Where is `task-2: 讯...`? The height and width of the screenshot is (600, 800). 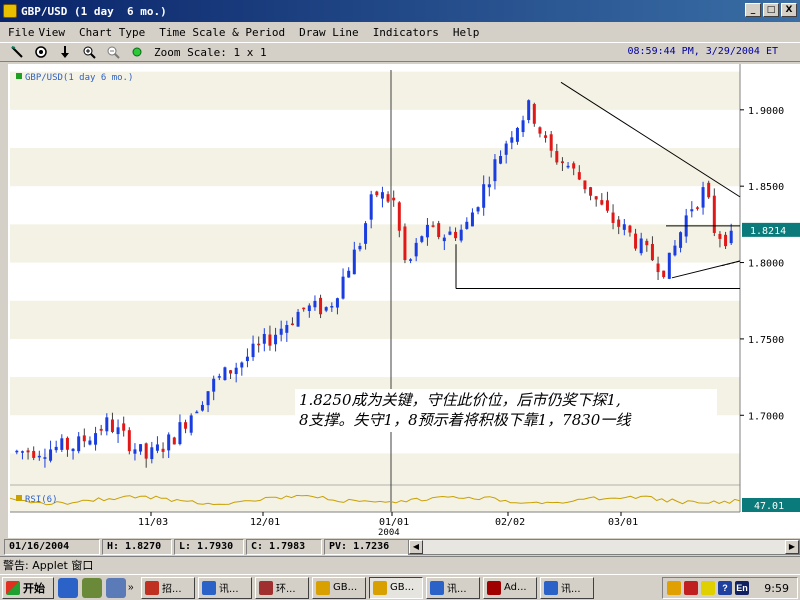 task-2: 讯... is located at coordinates (225, 587).